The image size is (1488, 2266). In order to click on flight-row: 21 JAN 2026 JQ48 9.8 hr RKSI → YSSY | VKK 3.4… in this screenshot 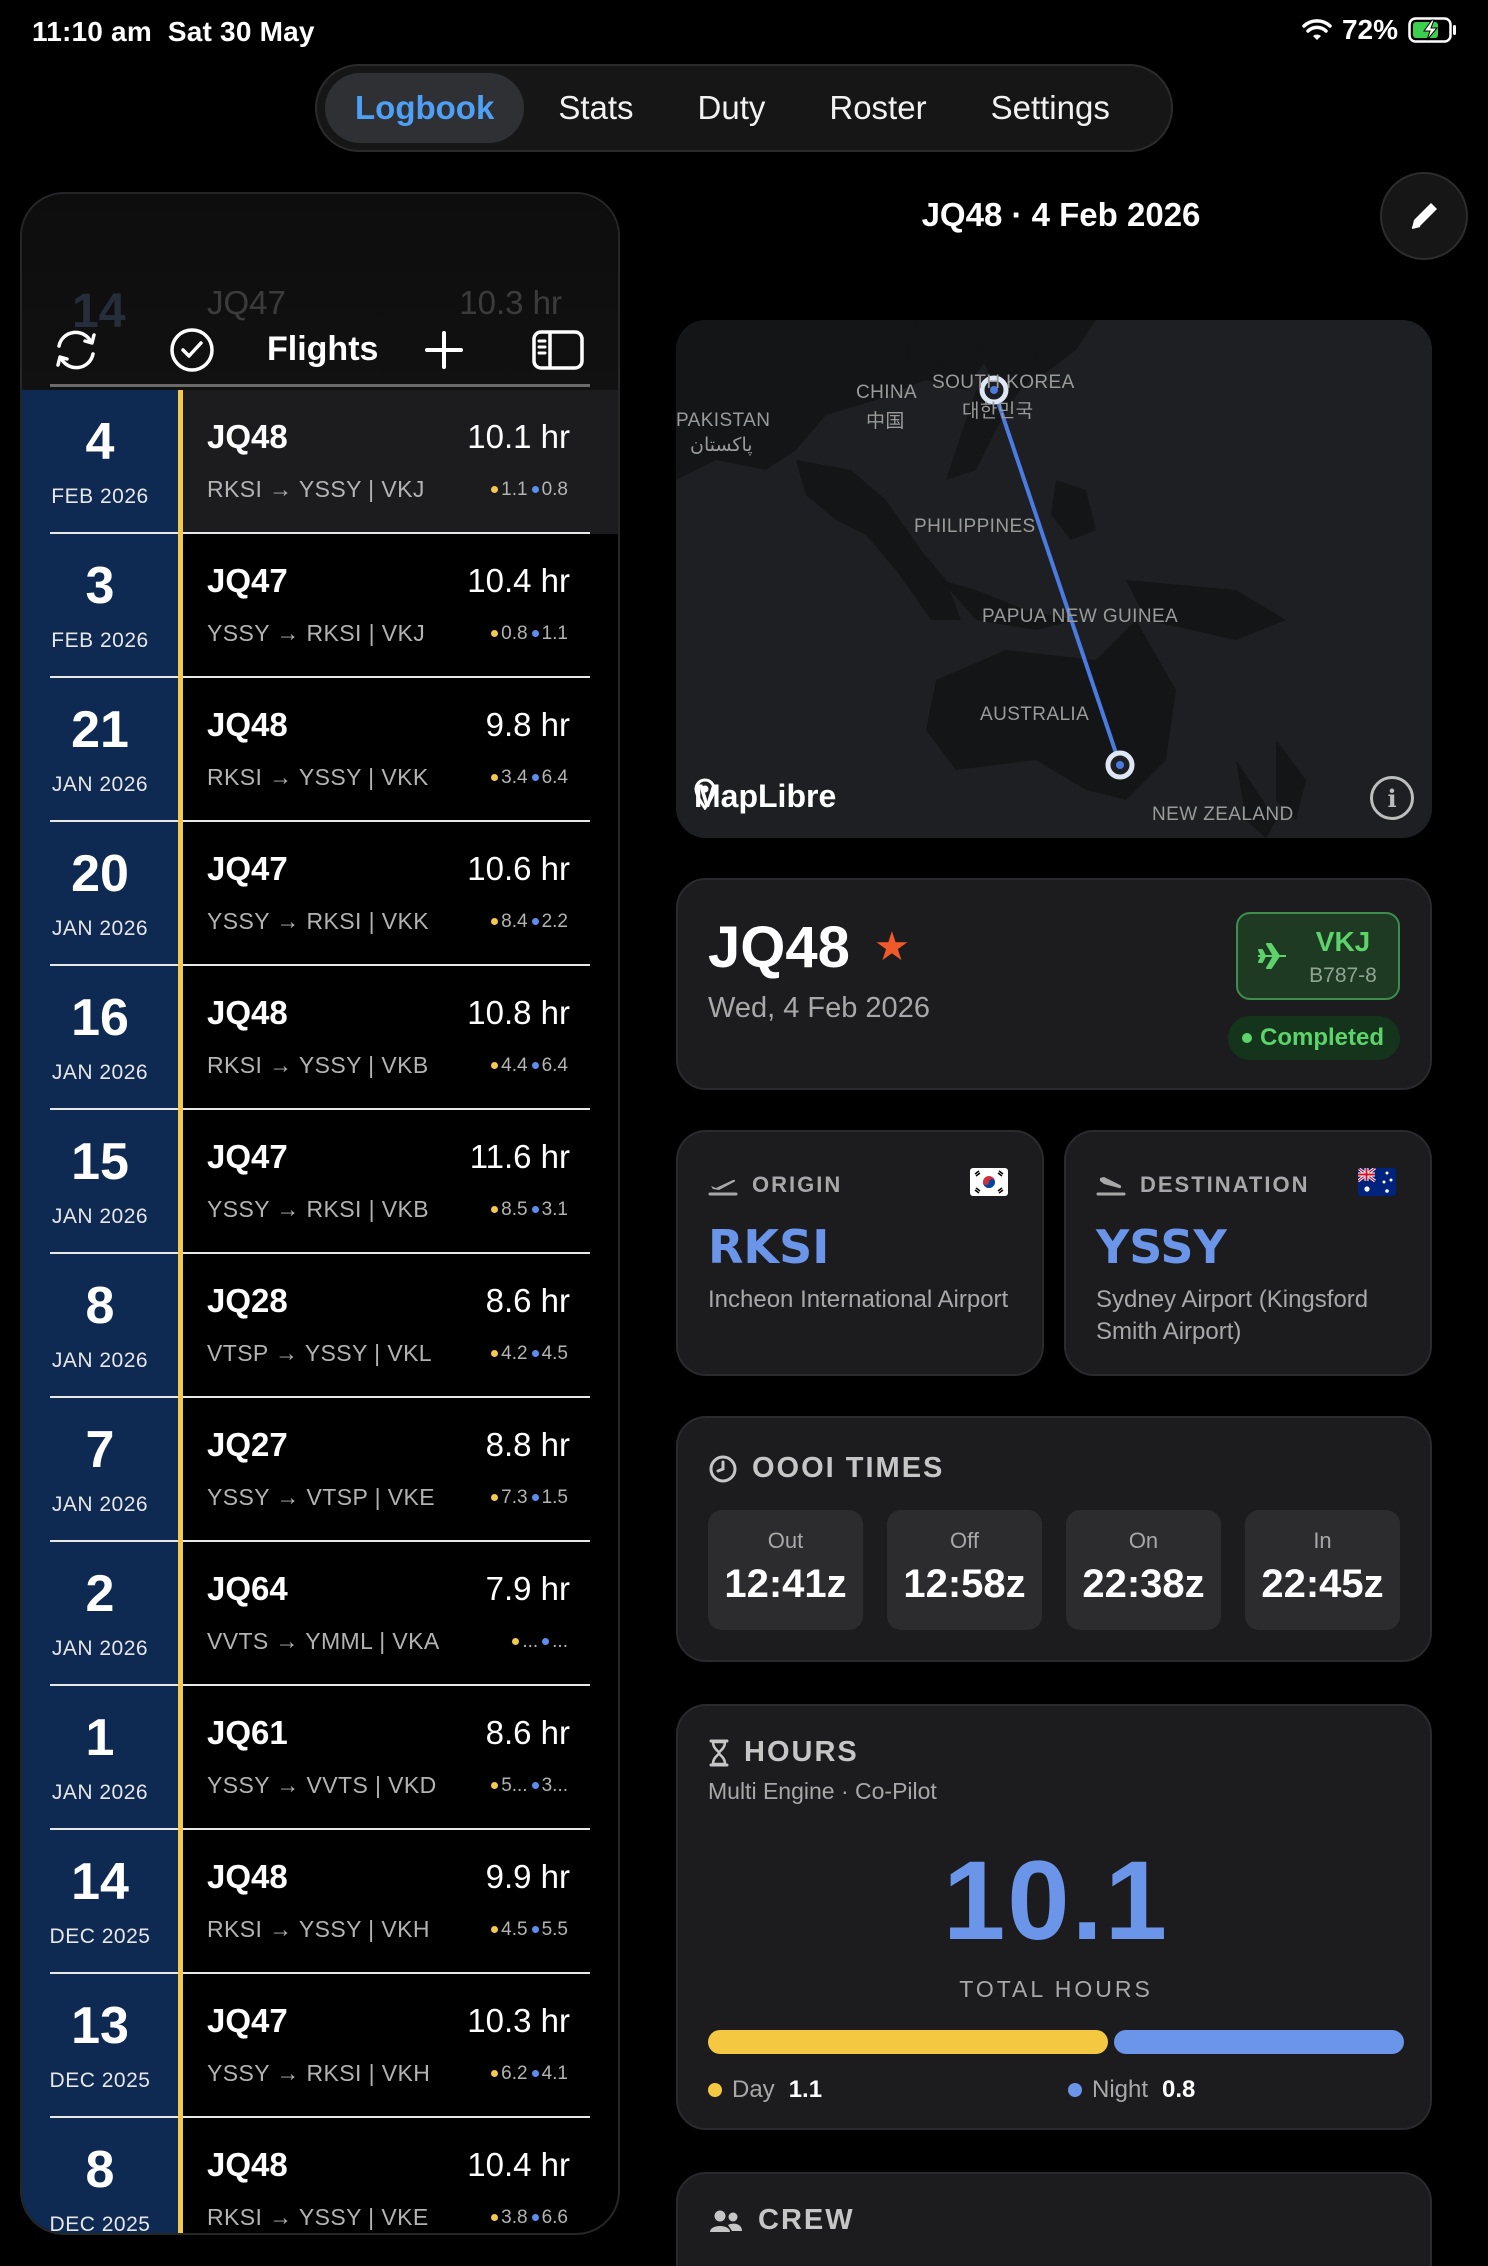, I will do `click(320, 750)`.